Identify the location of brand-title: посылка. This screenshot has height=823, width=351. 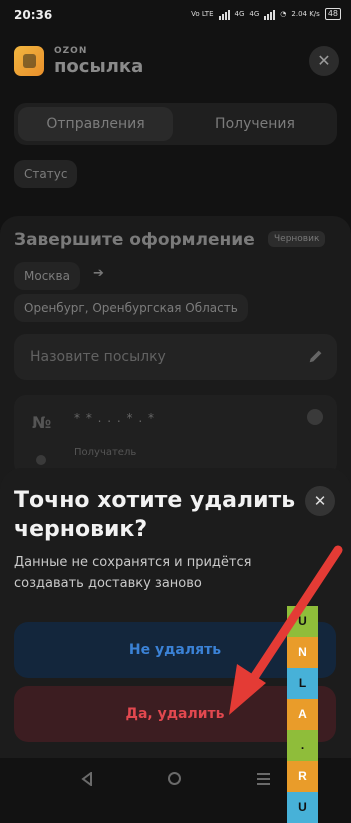
(99, 66).